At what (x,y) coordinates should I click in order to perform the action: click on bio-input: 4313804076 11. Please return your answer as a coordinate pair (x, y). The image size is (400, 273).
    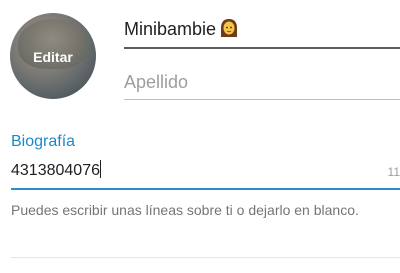
    Looking at the image, I should click on (205, 175).